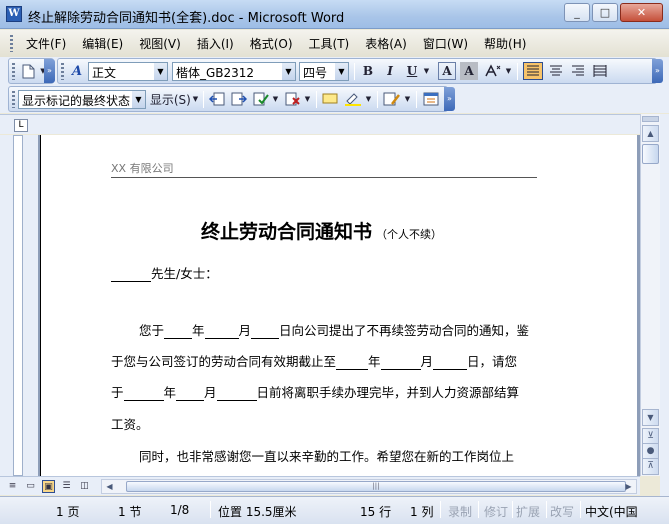 This screenshot has width=669, height=524. I want to click on previous-change-icon, so click(217, 99).